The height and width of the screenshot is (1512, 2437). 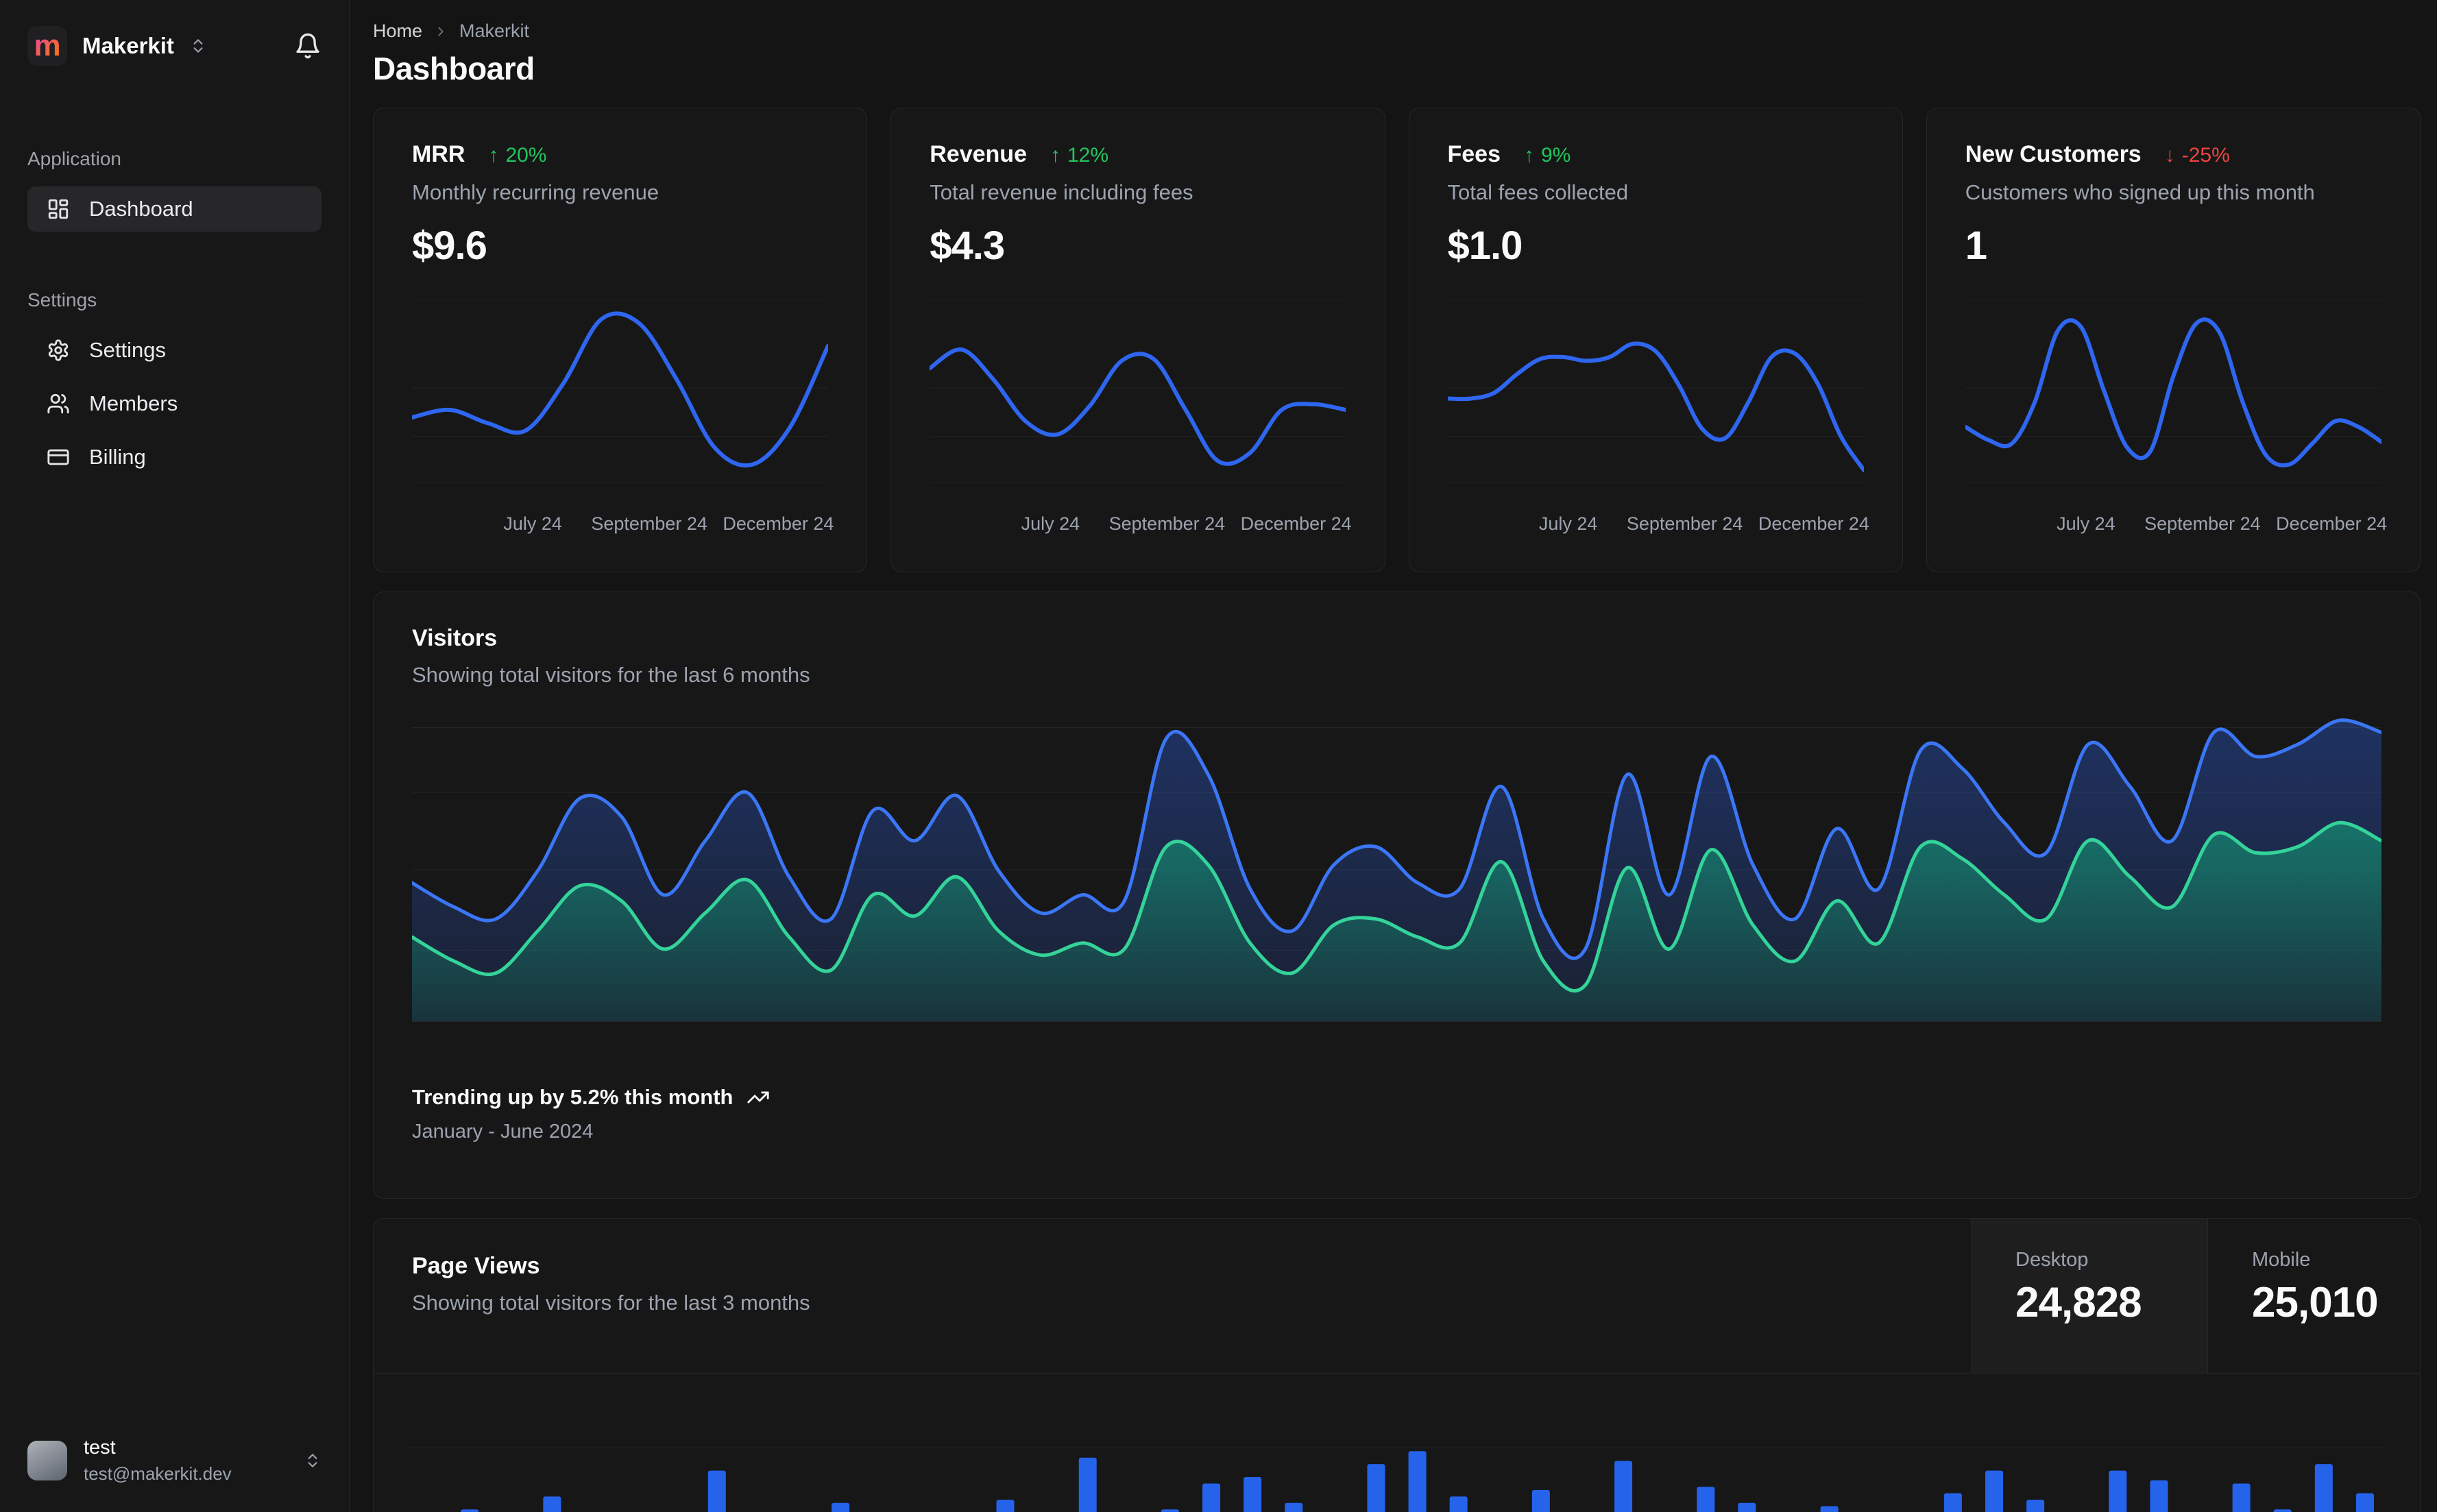 I want to click on chevron-right-icon, so click(x=440, y=32).